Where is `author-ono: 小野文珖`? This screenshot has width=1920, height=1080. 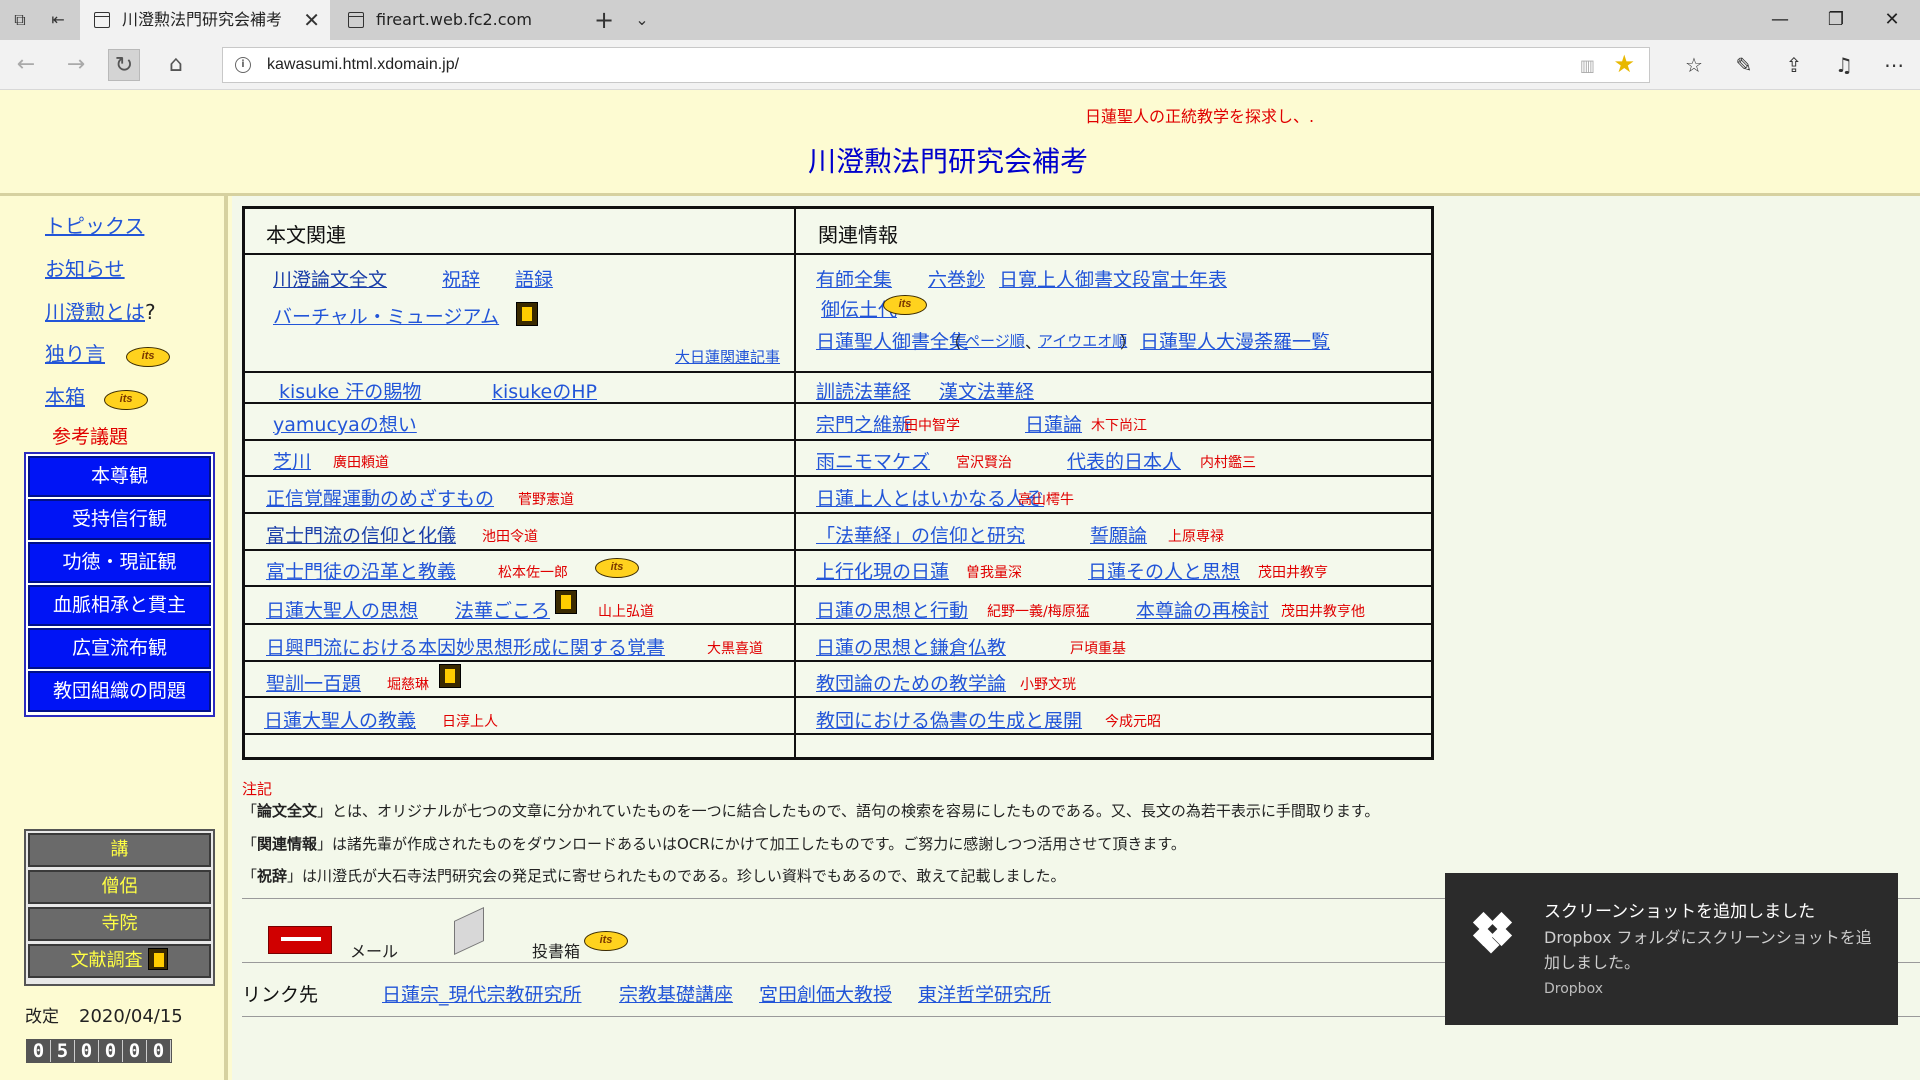 author-ono: 小野文珖 is located at coordinates (1048, 685).